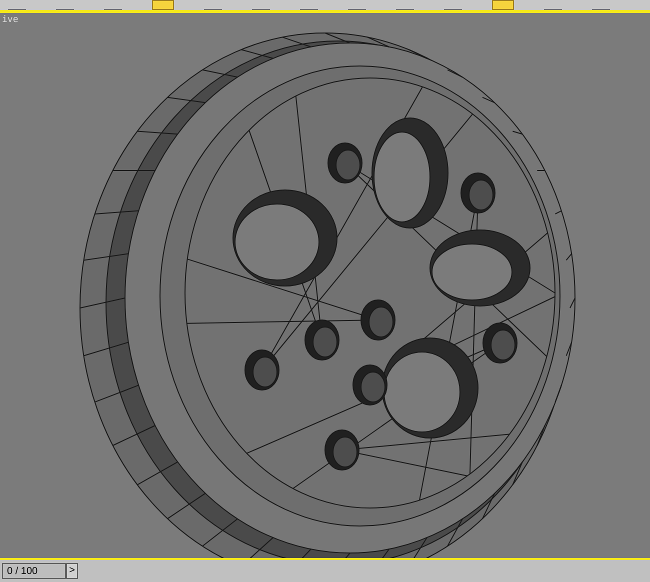  Describe the element at coordinates (34, 571) in the screenshot. I see `time-slider-thumb: 0 / 100` at that location.